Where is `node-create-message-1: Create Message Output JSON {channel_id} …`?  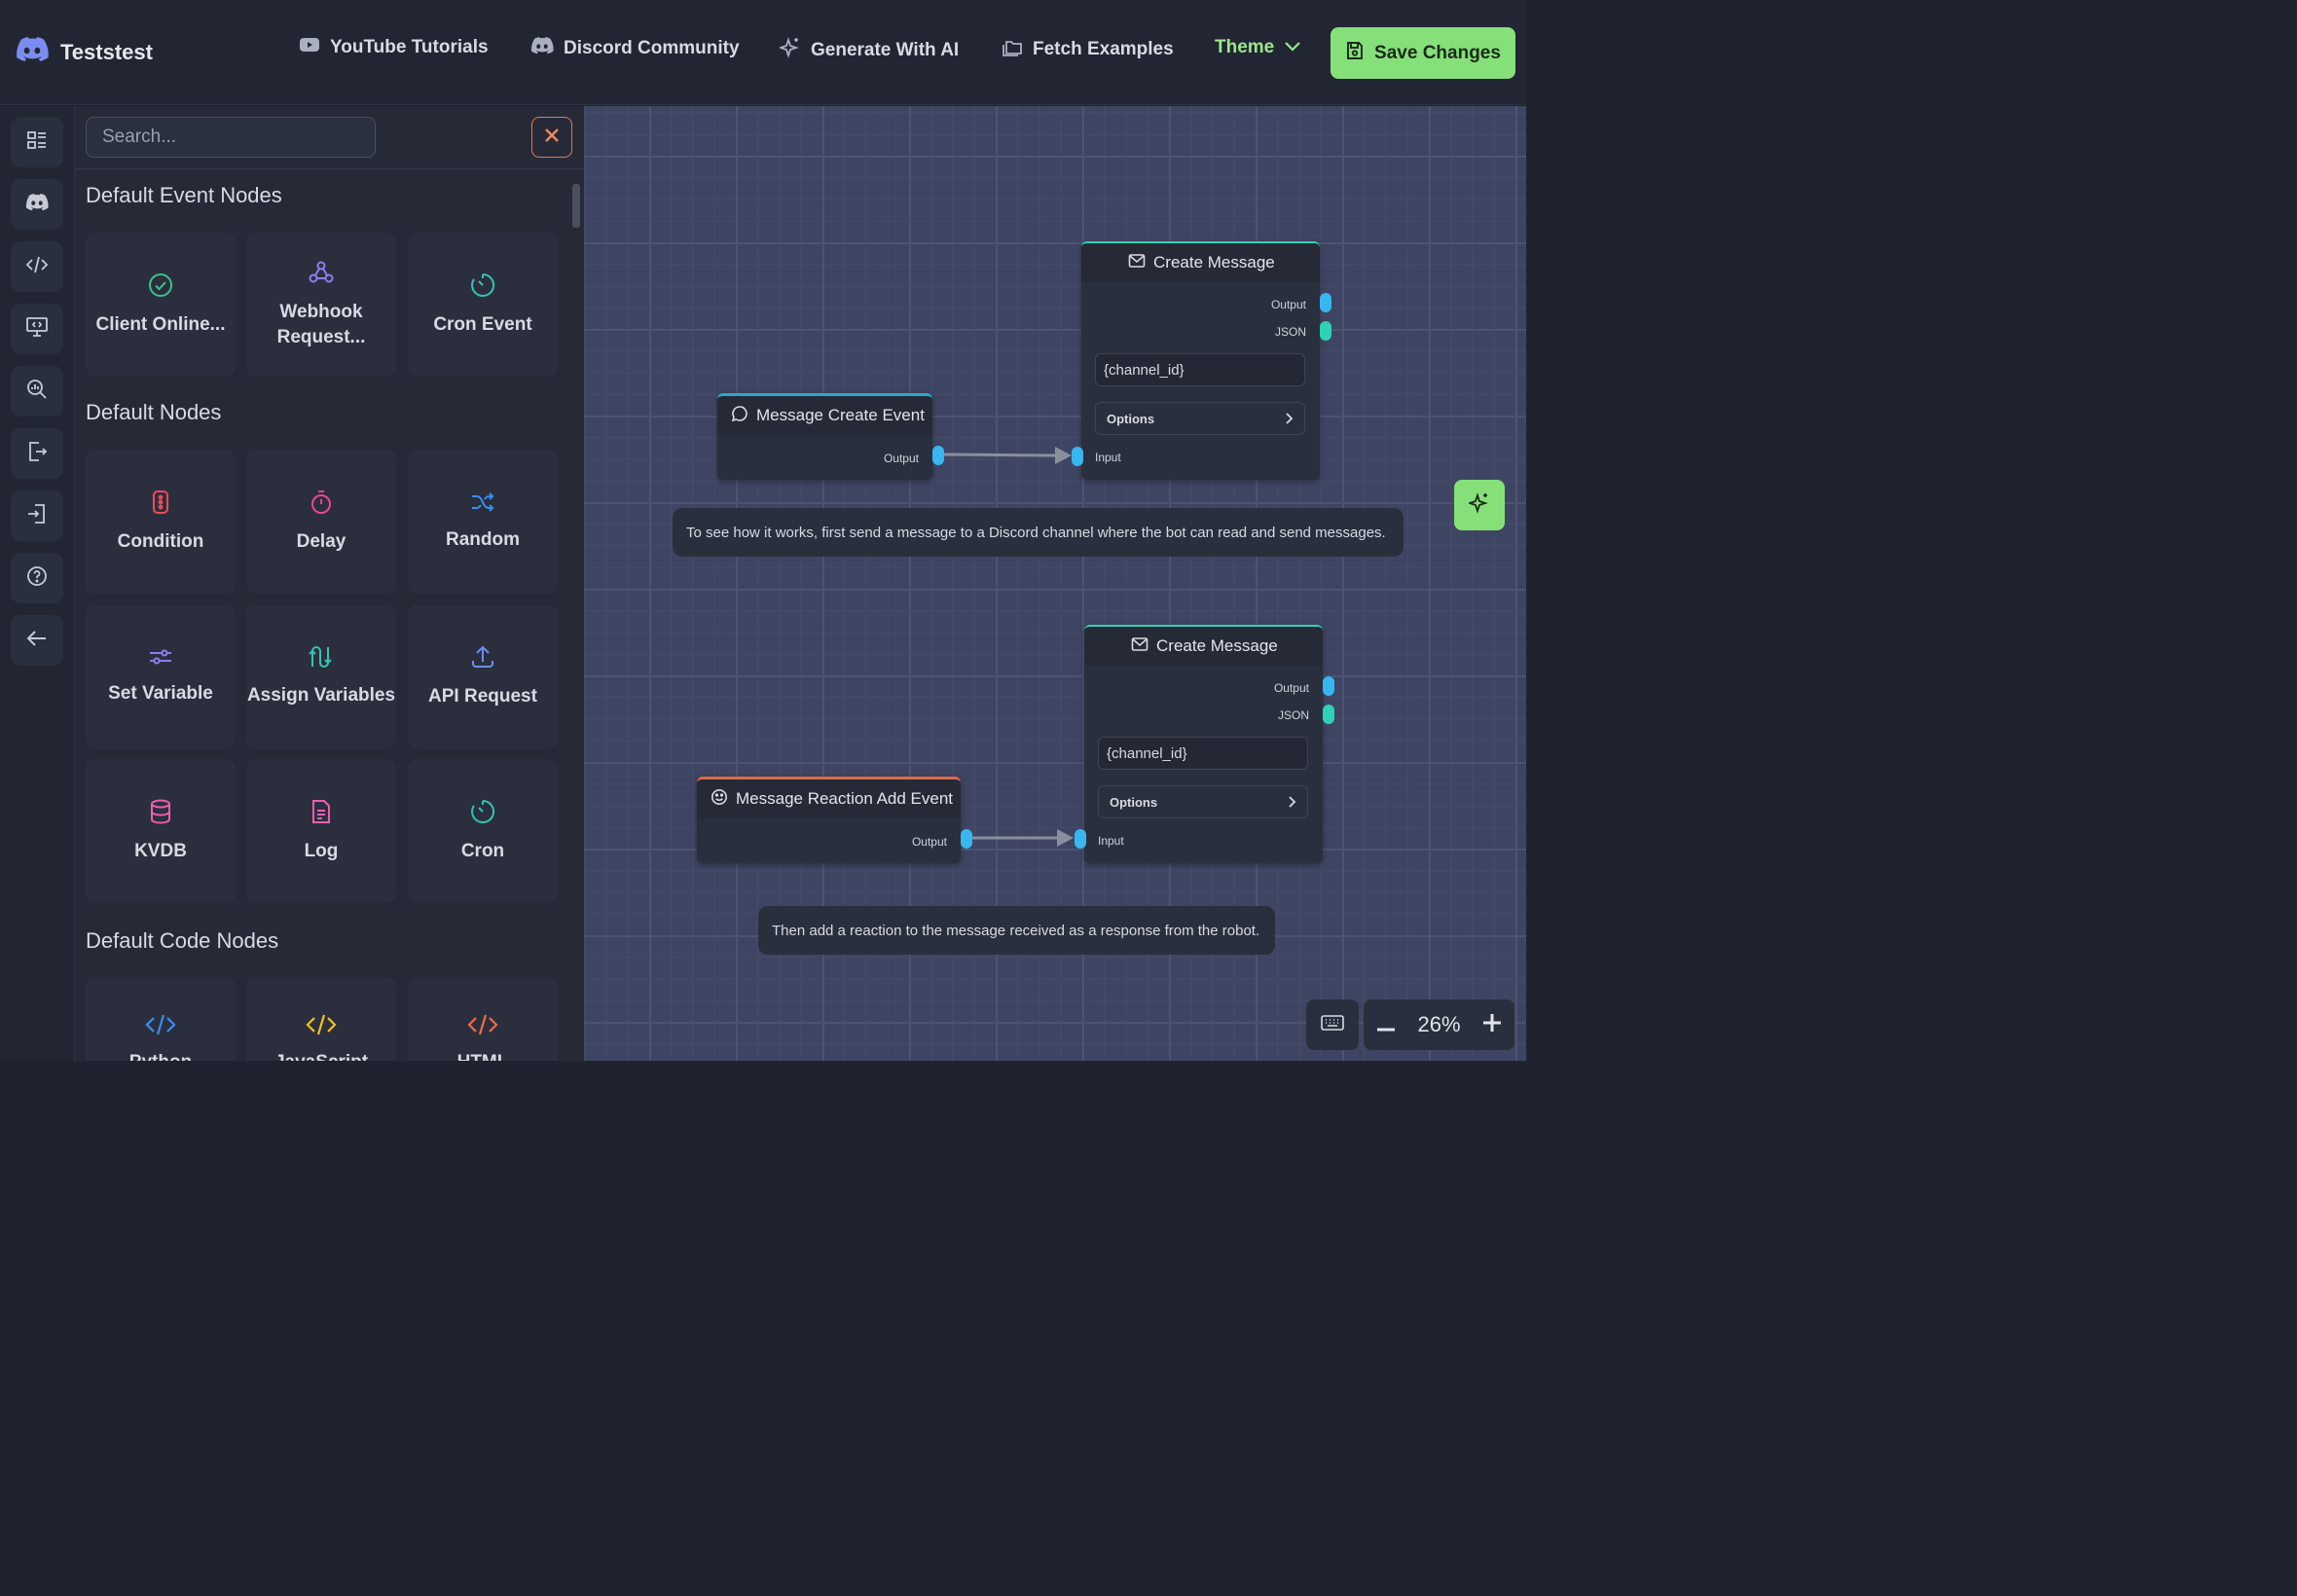 node-create-message-1: Create Message Output JSON {channel_id} … is located at coordinates (1200, 361).